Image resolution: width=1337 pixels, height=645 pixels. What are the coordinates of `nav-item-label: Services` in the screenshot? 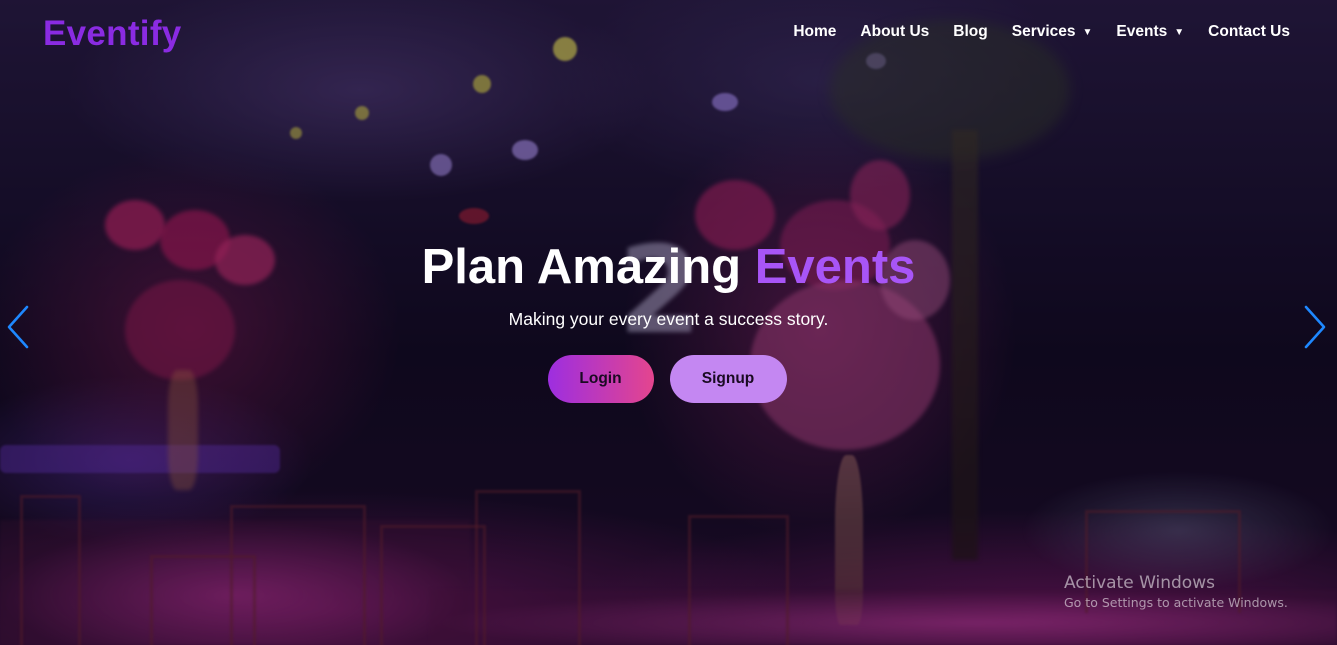 It's located at (1043, 31).